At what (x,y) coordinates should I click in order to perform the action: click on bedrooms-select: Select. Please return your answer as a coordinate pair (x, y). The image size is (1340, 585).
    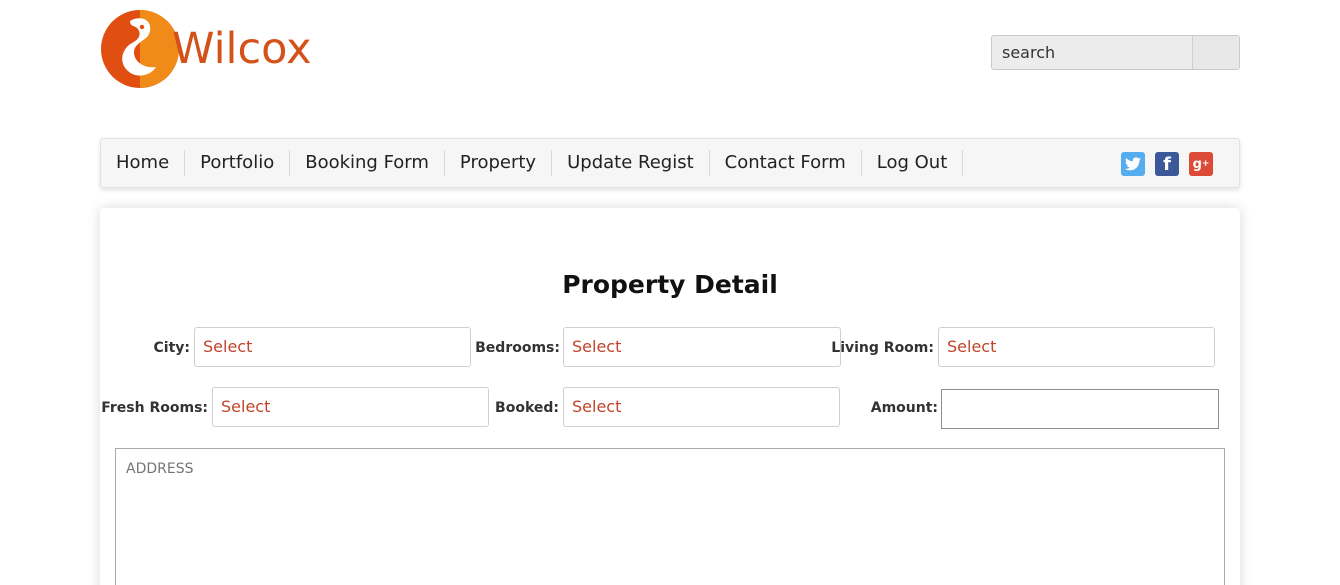
    Looking at the image, I should click on (702, 347).